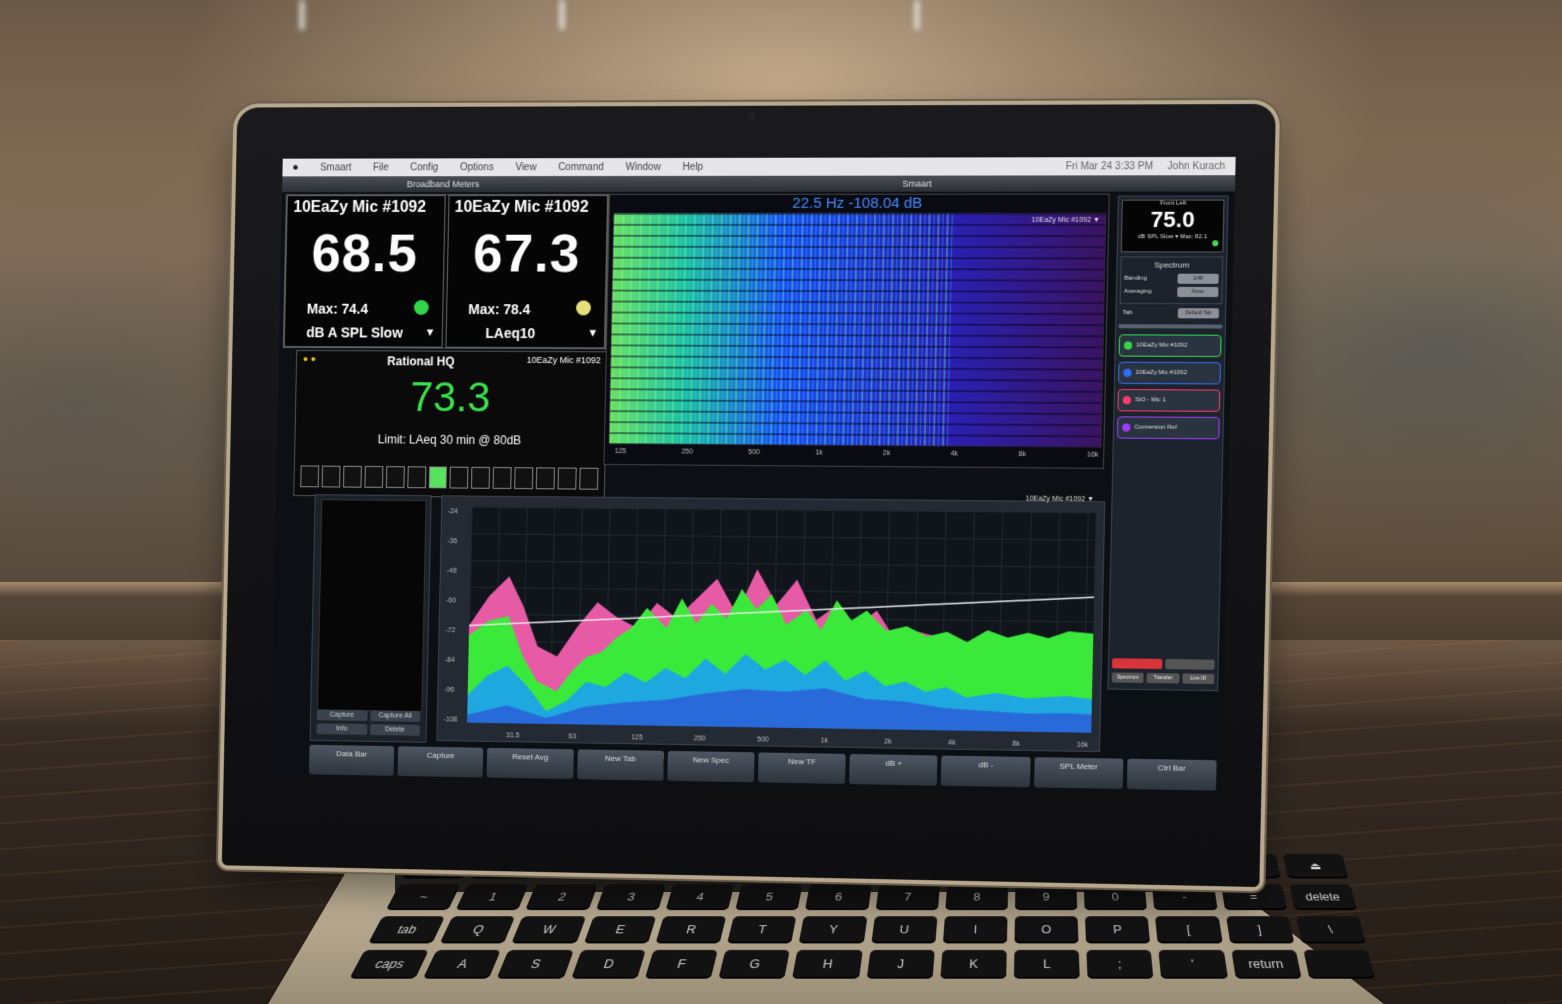 This screenshot has width=1562, height=1004. What do you see at coordinates (1060, 500) in the screenshot?
I see `rta-source: 10EaZy Mic #1092 ▼` at bounding box center [1060, 500].